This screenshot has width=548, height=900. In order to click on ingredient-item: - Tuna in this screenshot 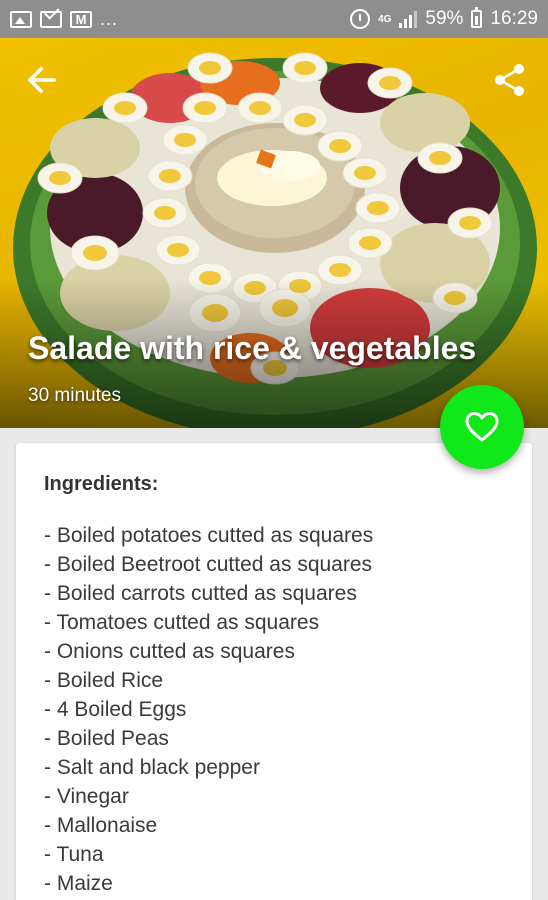, I will do `click(74, 854)`.